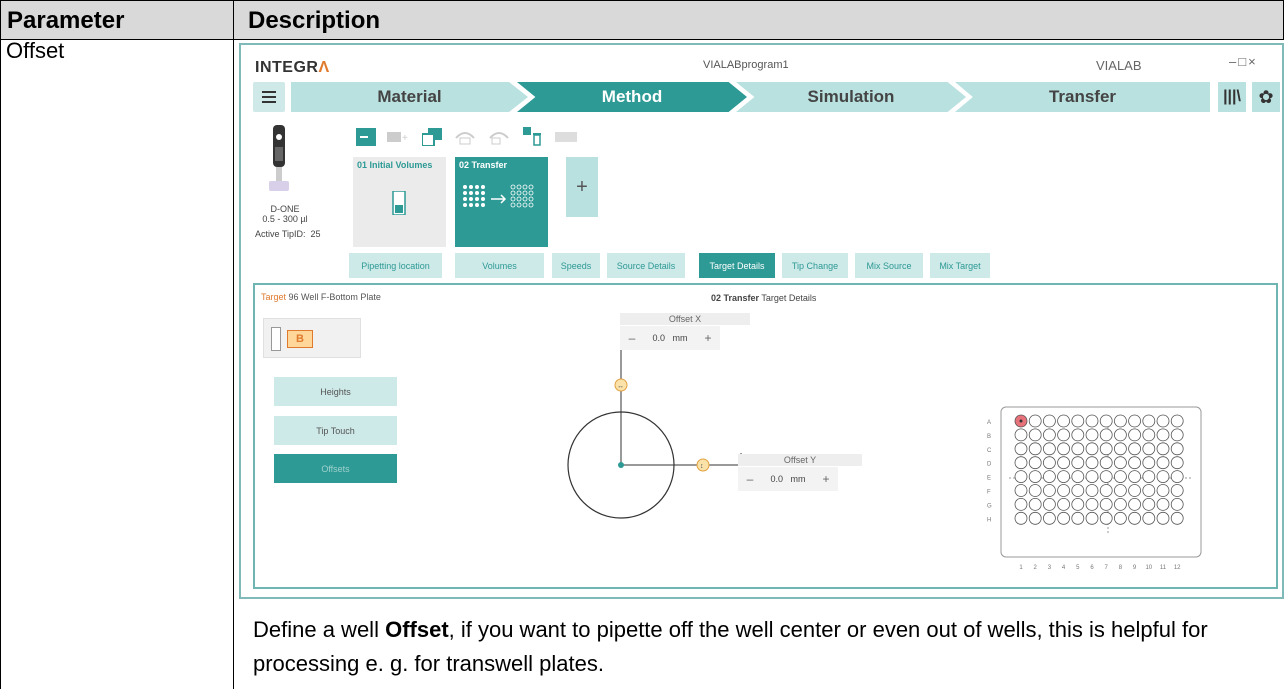 The width and height of the screenshot is (1284, 689). I want to click on offset-x-plus: +, so click(708, 338).